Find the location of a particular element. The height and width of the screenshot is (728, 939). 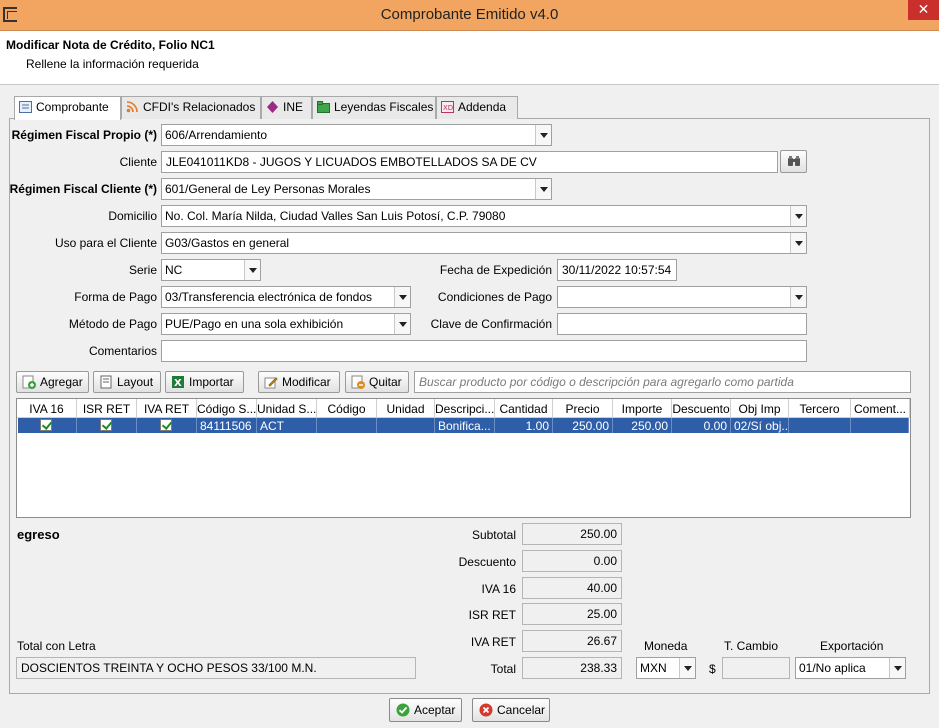

iva-ret-value: 26.67 is located at coordinates (572, 641).